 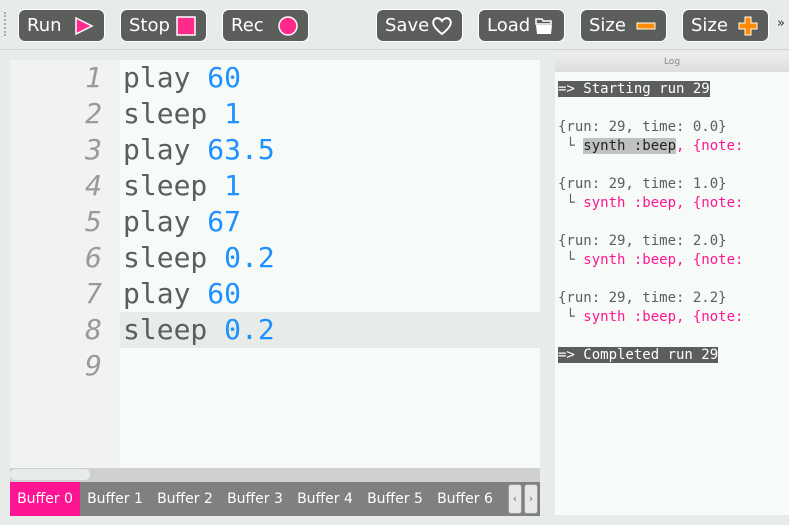 What do you see at coordinates (93, 329) in the screenshot?
I see `line-number: 8` at bounding box center [93, 329].